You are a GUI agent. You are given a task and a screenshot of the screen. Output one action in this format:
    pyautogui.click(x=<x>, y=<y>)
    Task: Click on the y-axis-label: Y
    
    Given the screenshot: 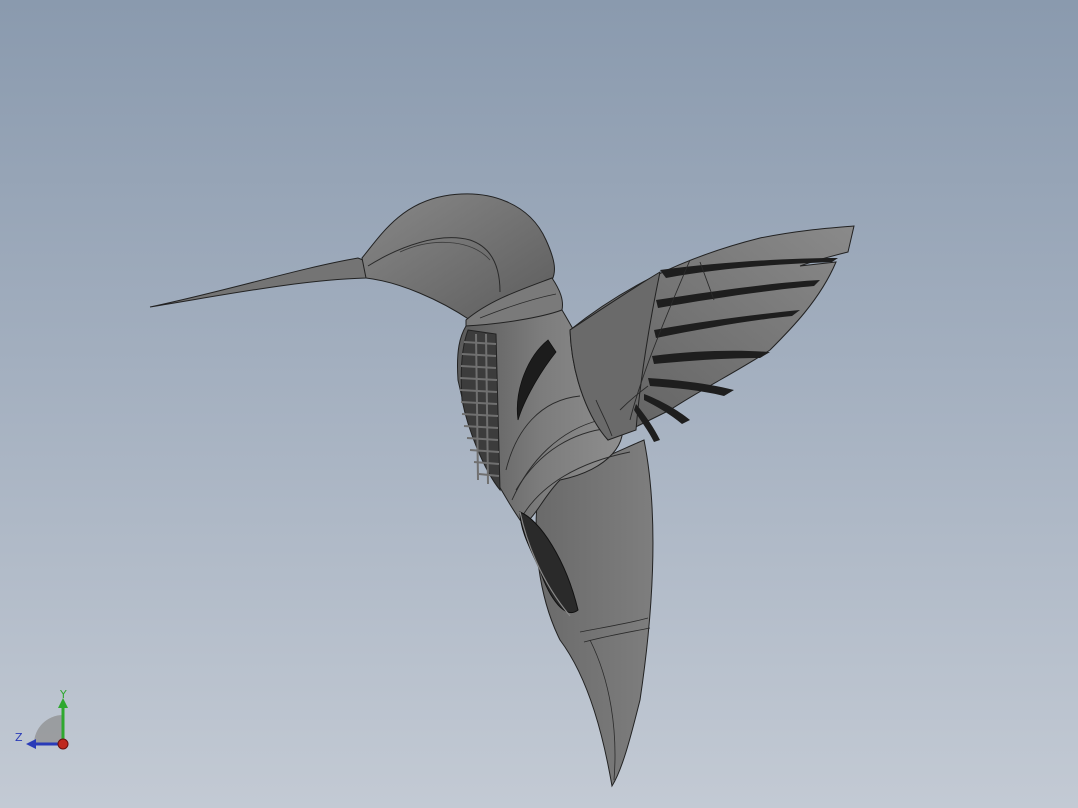 What is the action you would take?
    pyautogui.click(x=63, y=694)
    